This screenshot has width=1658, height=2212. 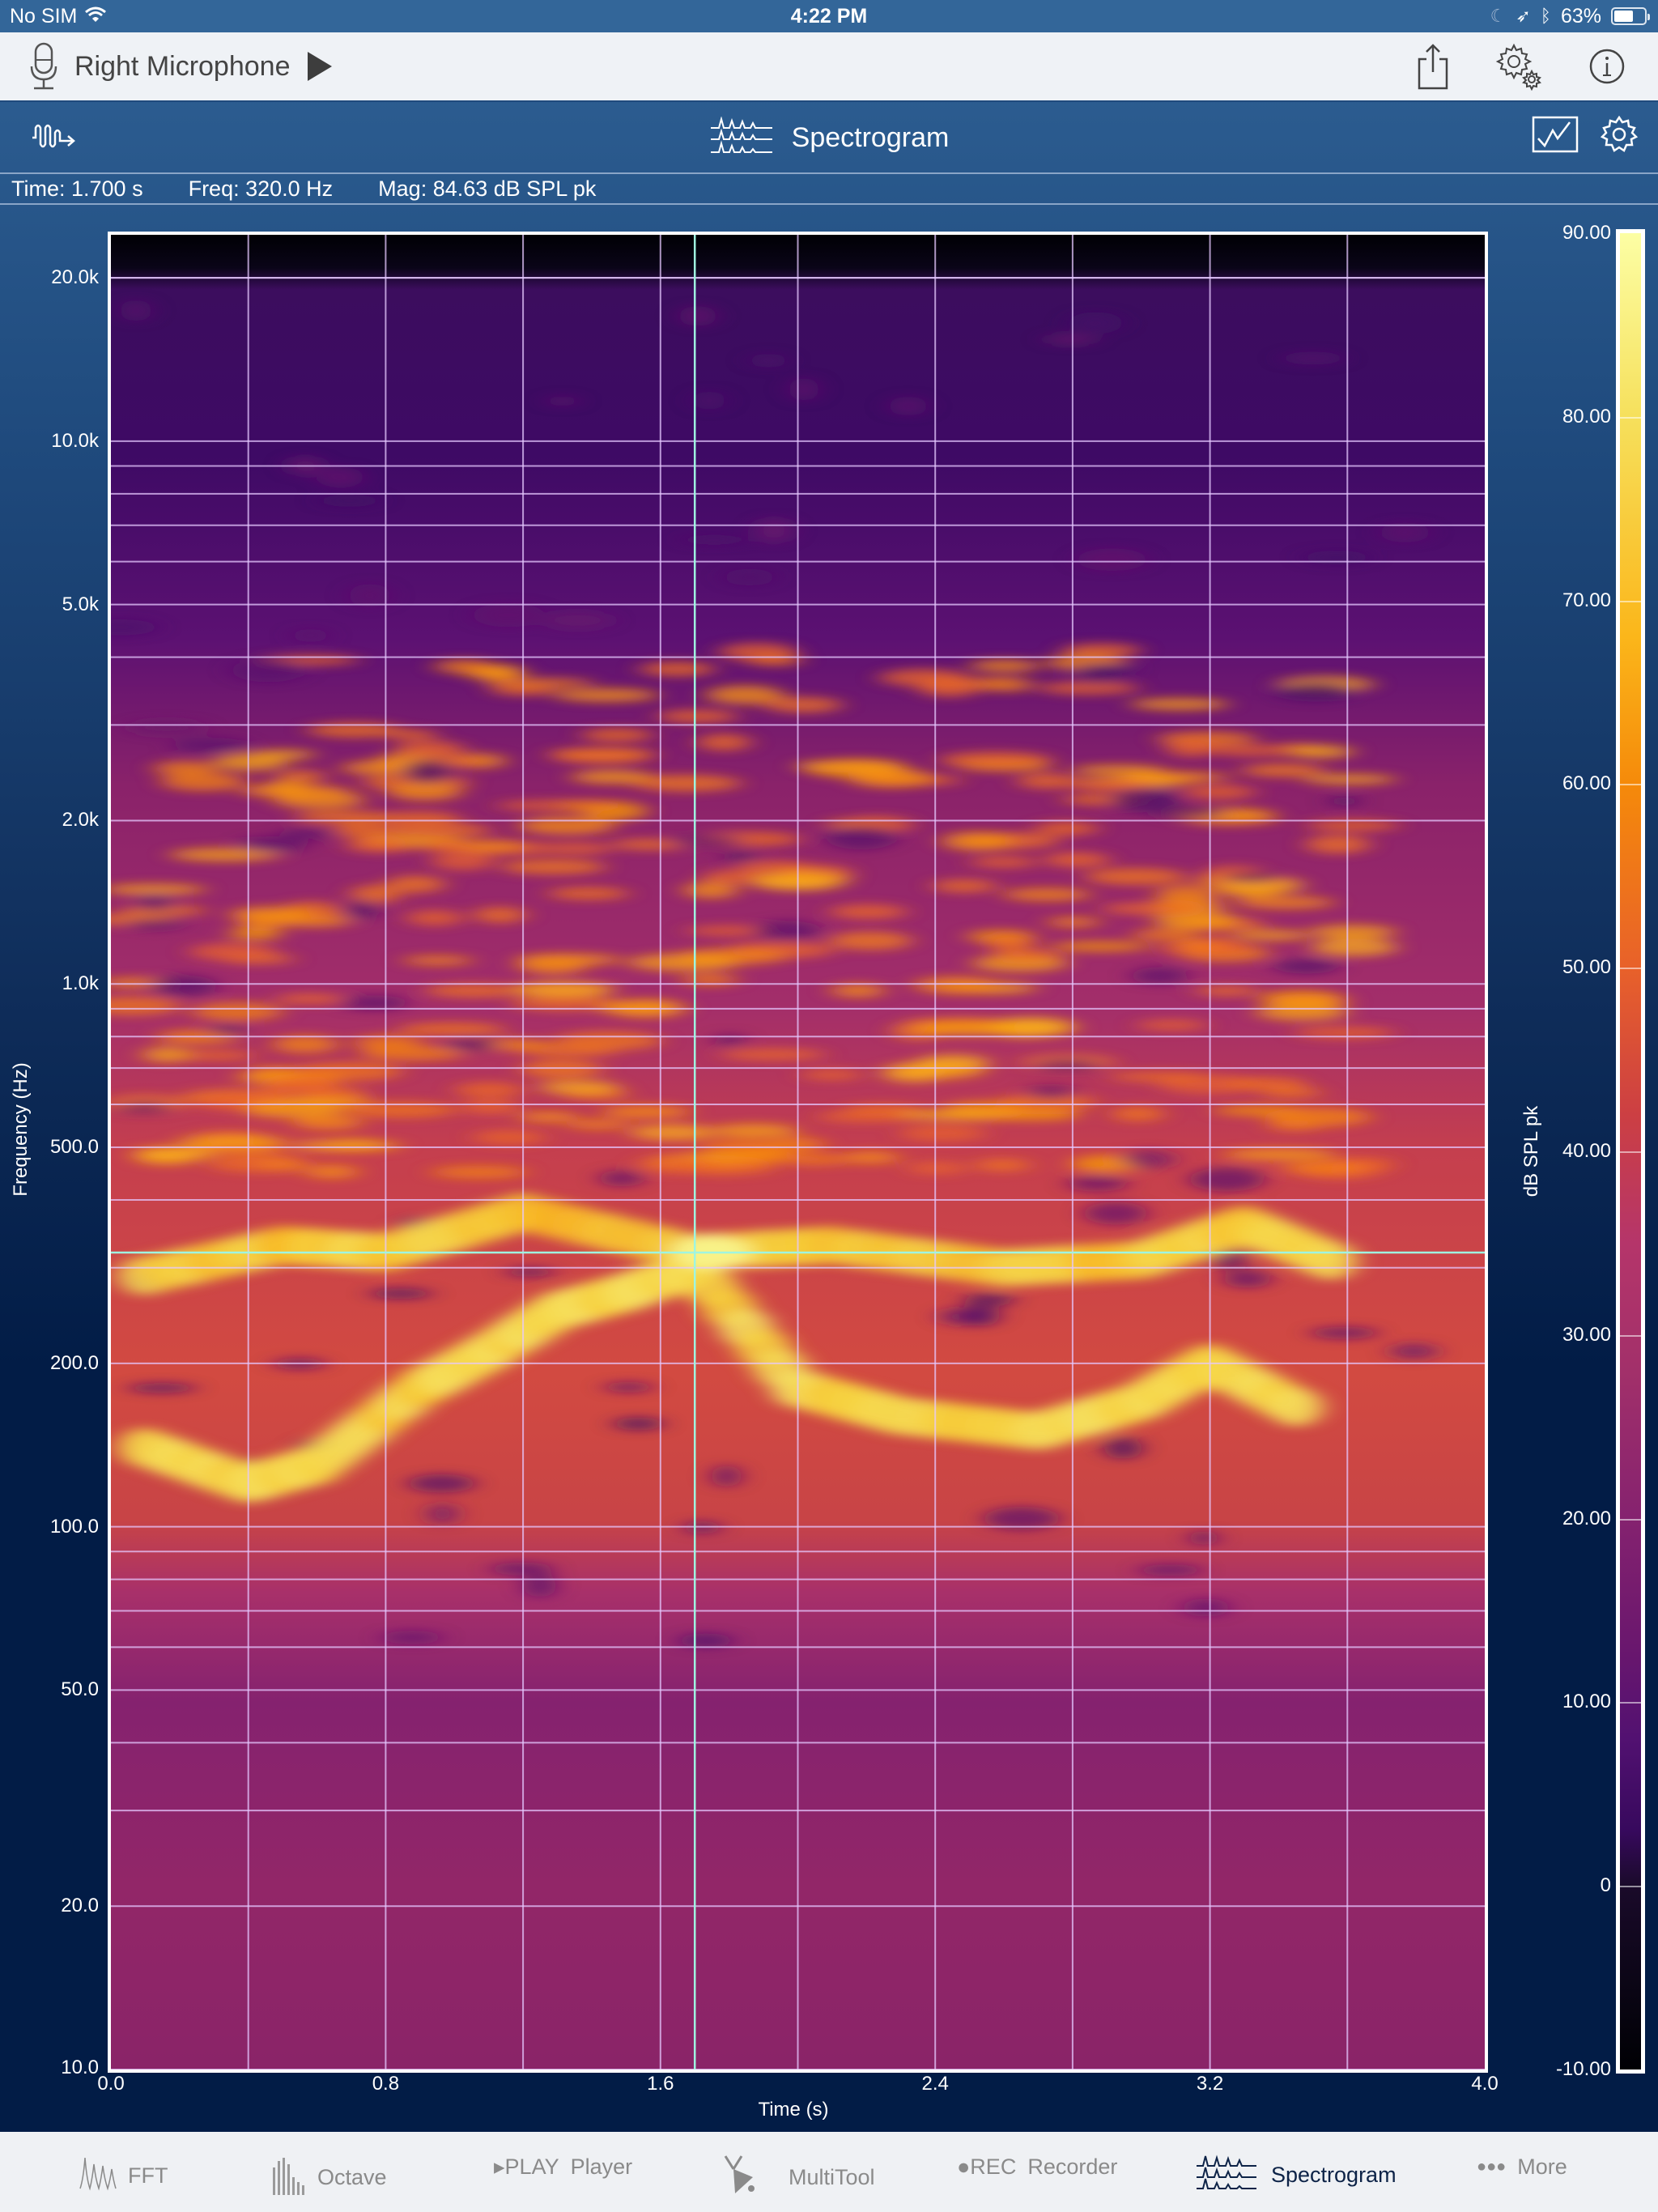 What do you see at coordinates (1586, 783) in the screenshot?
I see `colorbar-tick-label: 60.00` at bounding box center [1586, 783].